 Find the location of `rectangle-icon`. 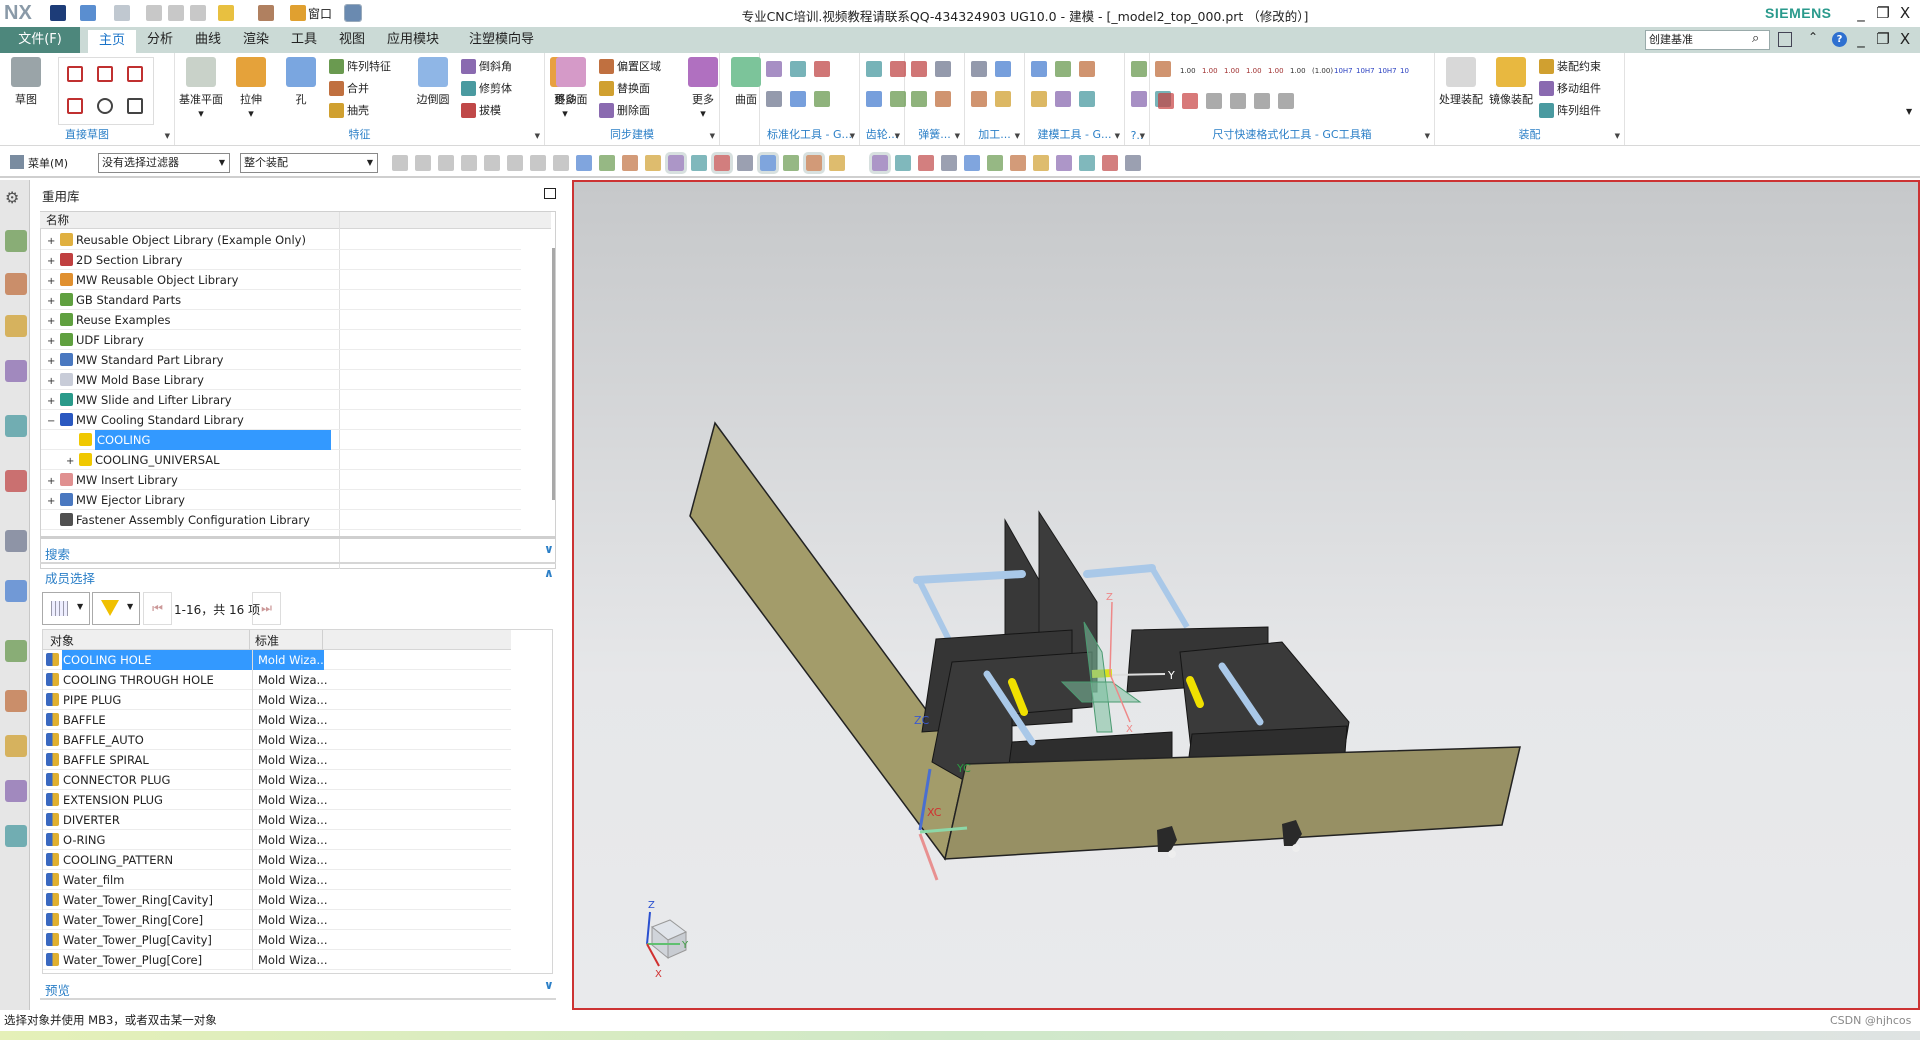

rectangle-icon is located at coordinates (105, 74).